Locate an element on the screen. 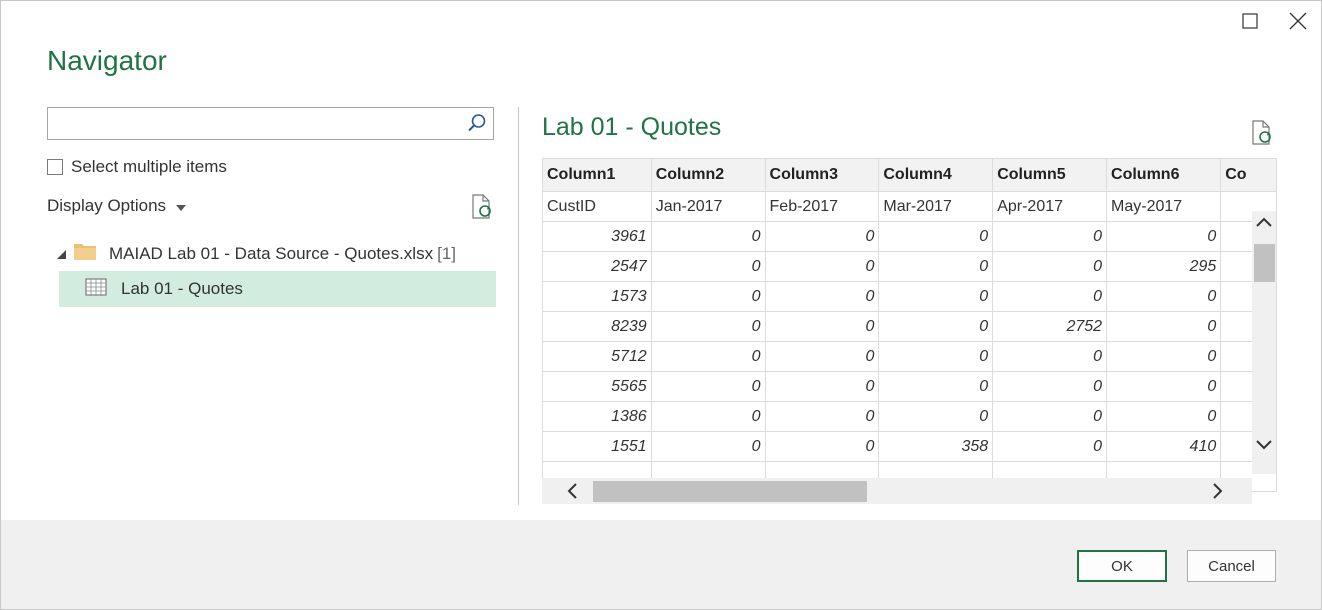 Image resolution: width=1322 pixels, height=610 pixels. maximize-icon is located at coordinates (1250, 21).